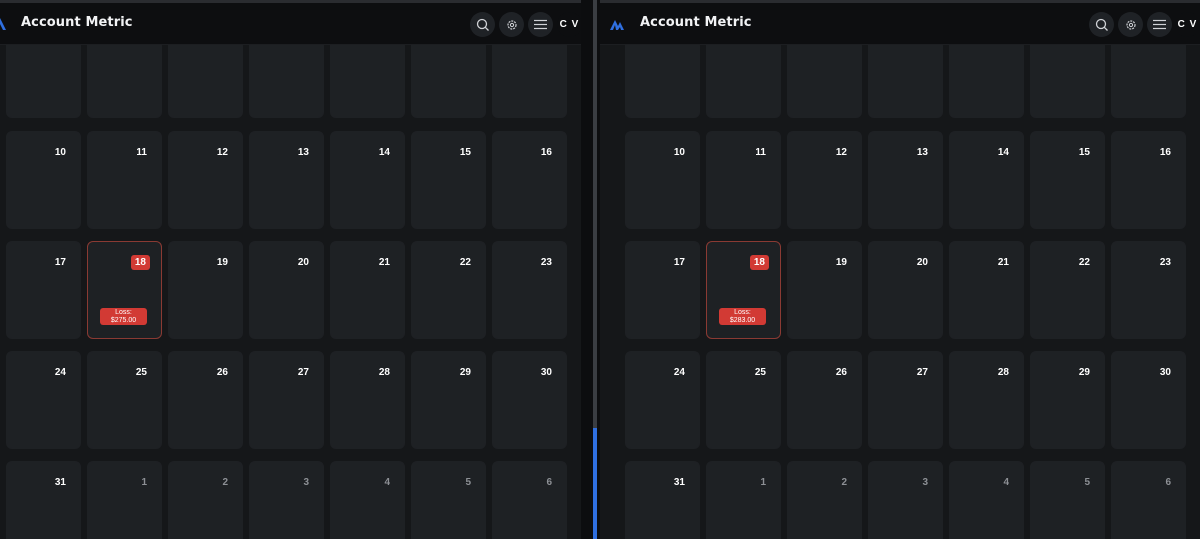 This screenshot has width=1200, height=539. Describe the element at coordinates (900, 24) in the screenshot. I see `top-bar: Account Metric C V` at that location.